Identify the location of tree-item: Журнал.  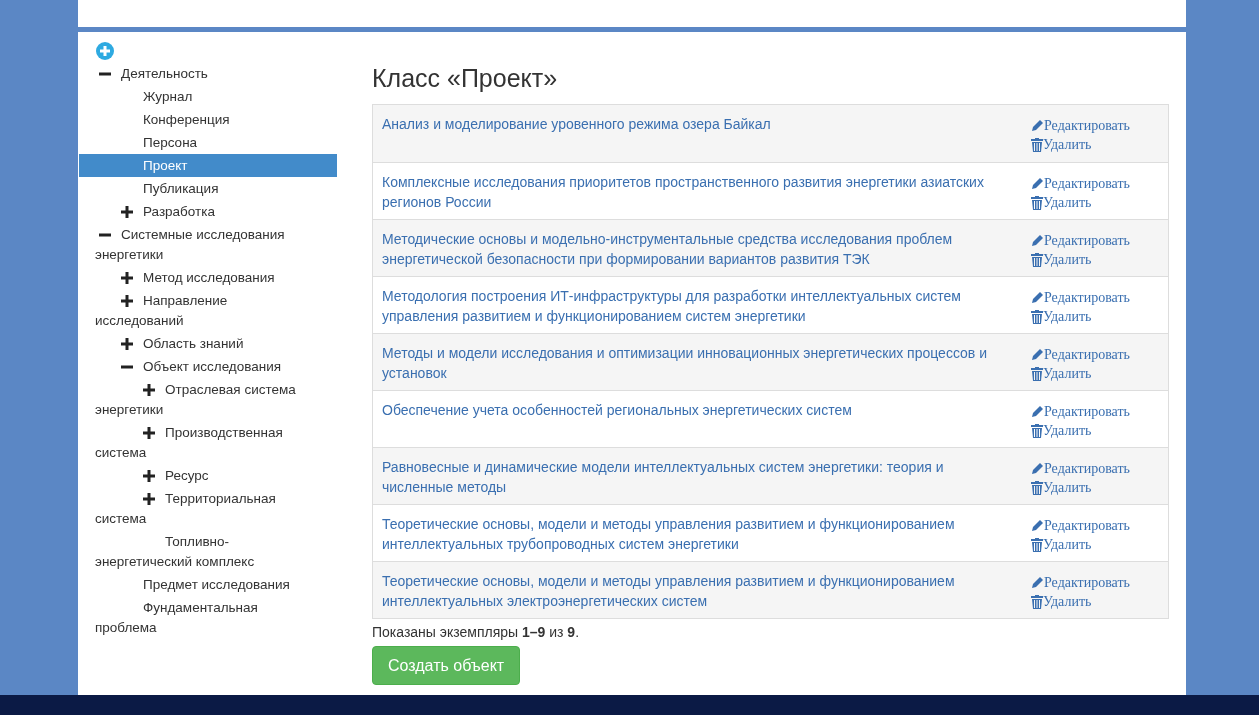
(208, 96).